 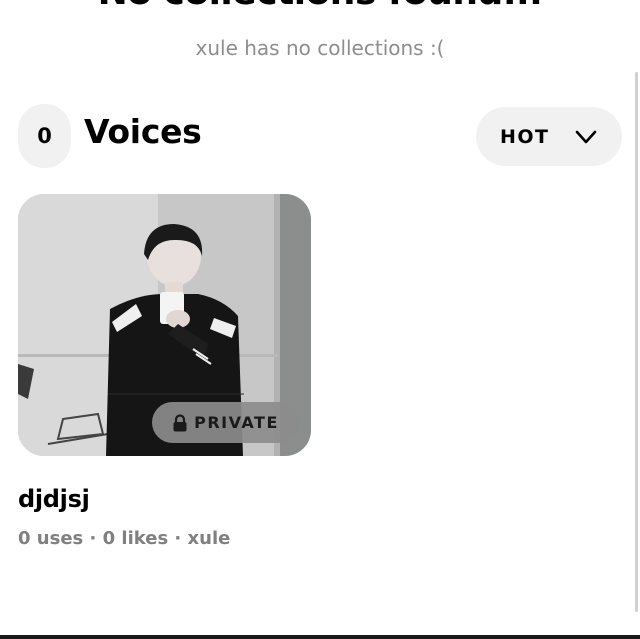 I want to click on voices-count: 0, so click(x=44, y=136).